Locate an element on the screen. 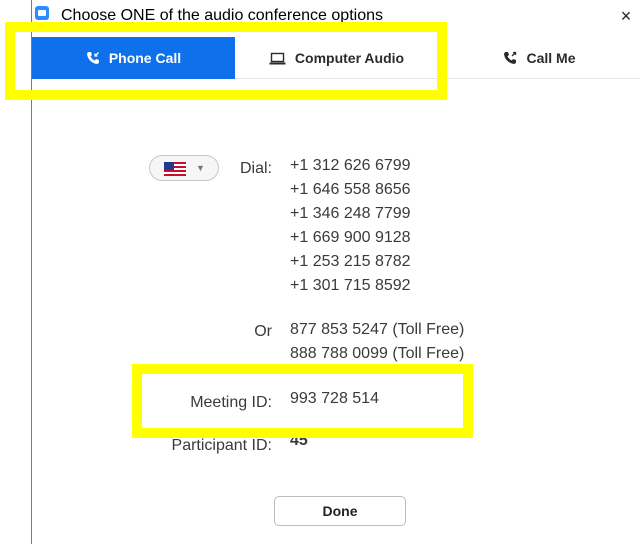 This screenshot has height=544, width=640. dial-number: +1 253 215 8782 is located at coordinates (350, 261).